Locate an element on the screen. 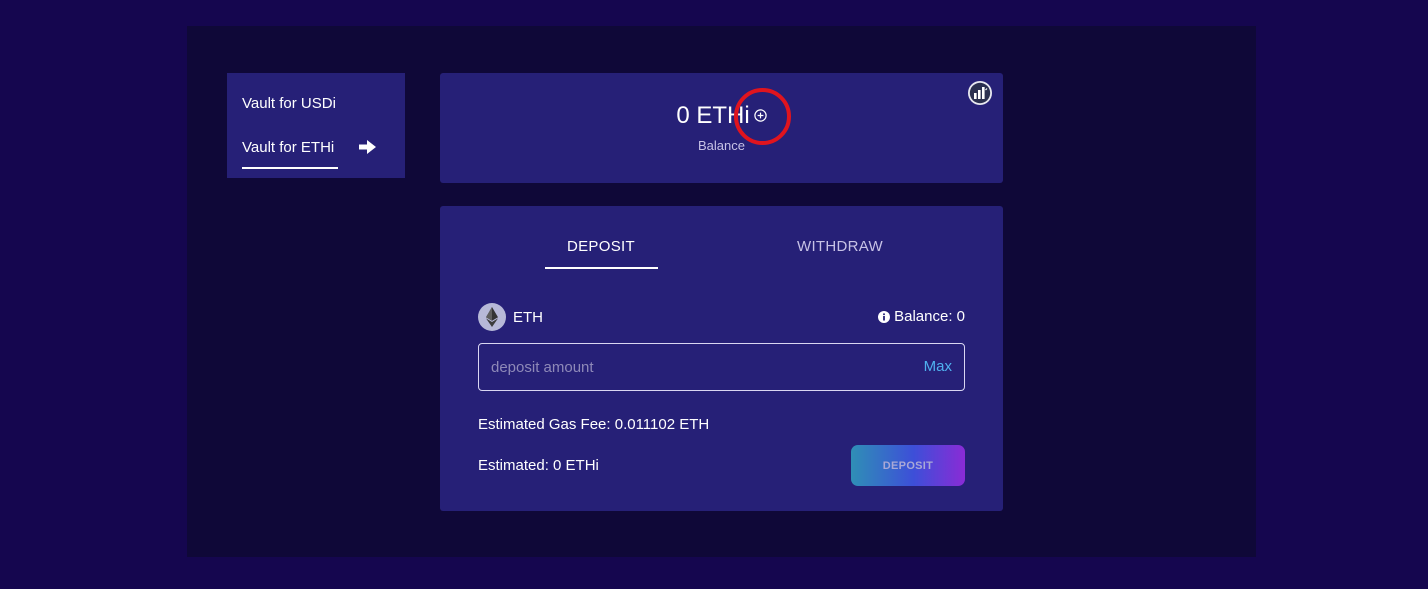  deposit-button: DEPOSIT is located at coordinates (908, 465).